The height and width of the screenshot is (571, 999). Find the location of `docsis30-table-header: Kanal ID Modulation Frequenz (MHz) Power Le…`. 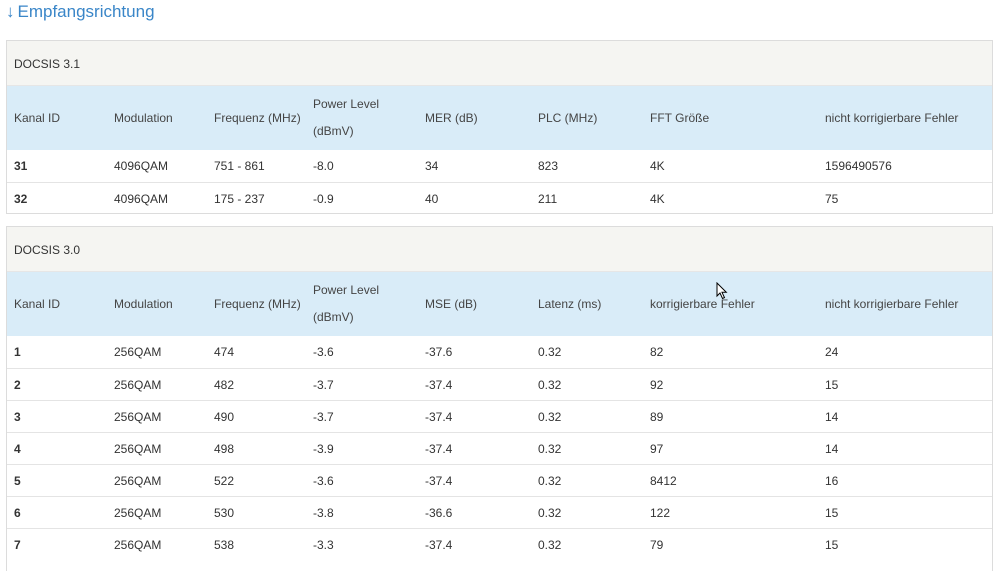

docsis30-table-header: Kanal ID Modulation Frequenz (MHz) Power Le… is located at coordinates (499, 304).